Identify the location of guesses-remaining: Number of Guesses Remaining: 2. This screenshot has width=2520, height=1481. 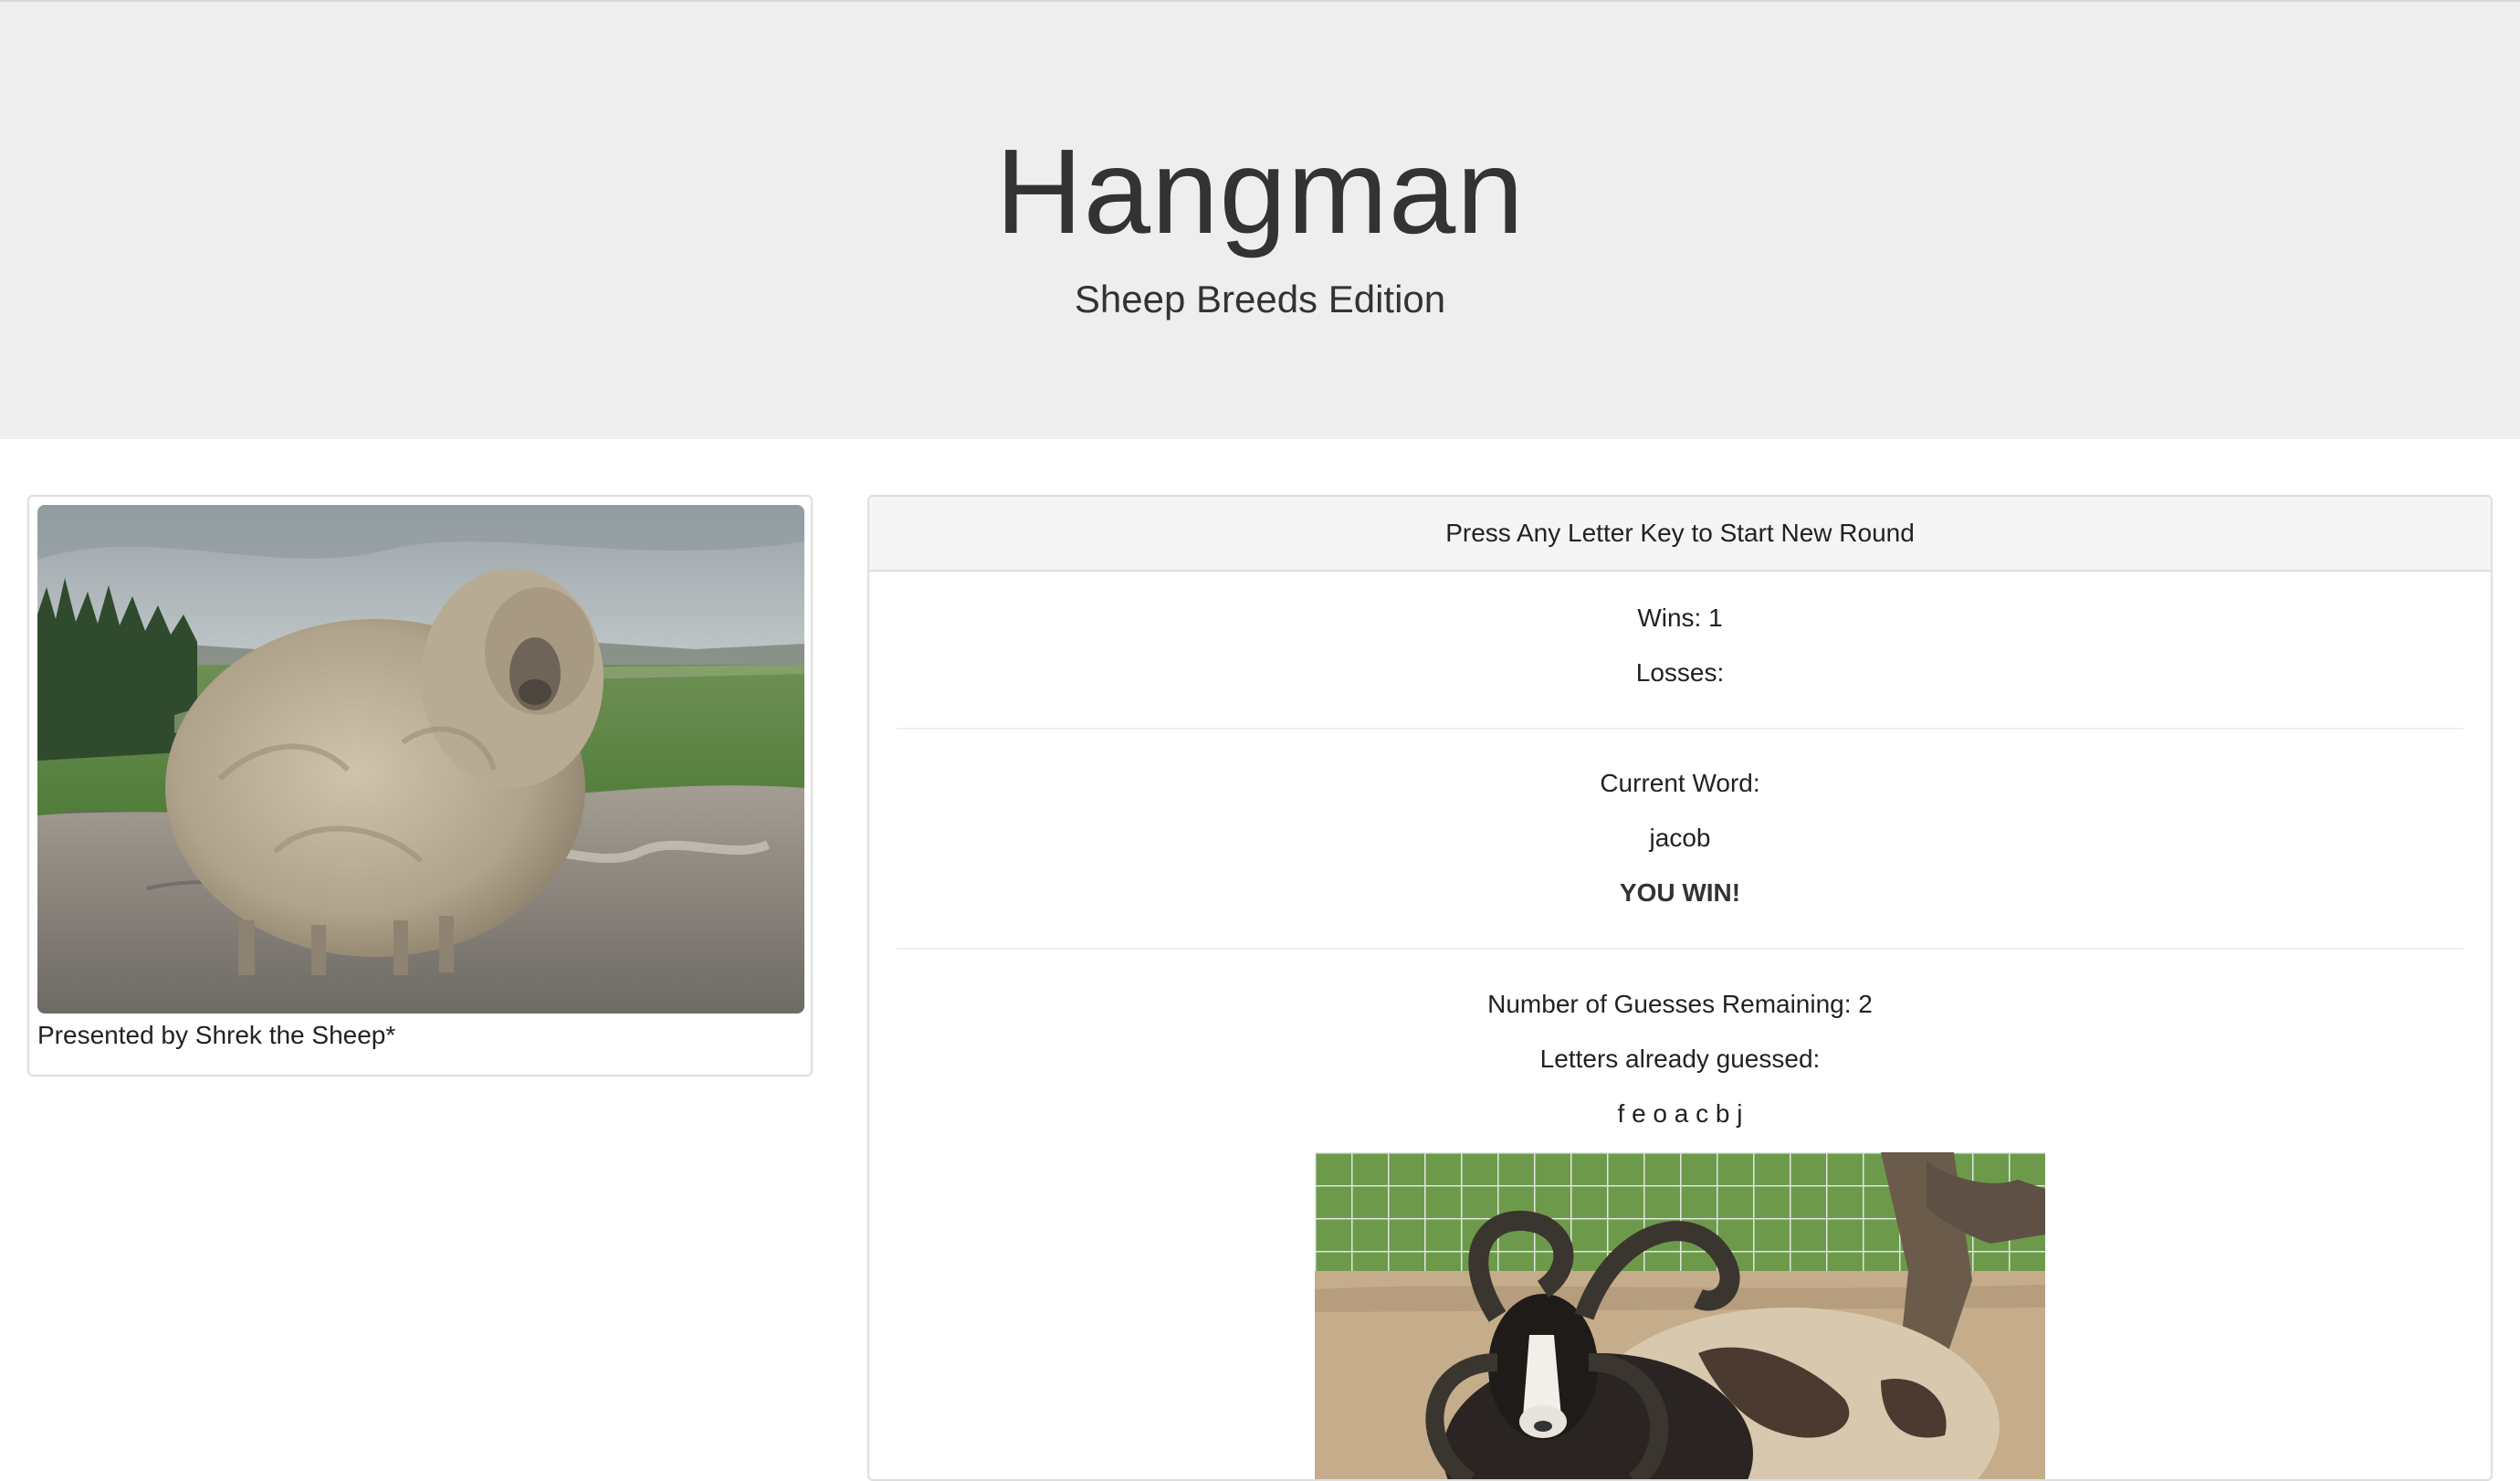
(1680, 1004).